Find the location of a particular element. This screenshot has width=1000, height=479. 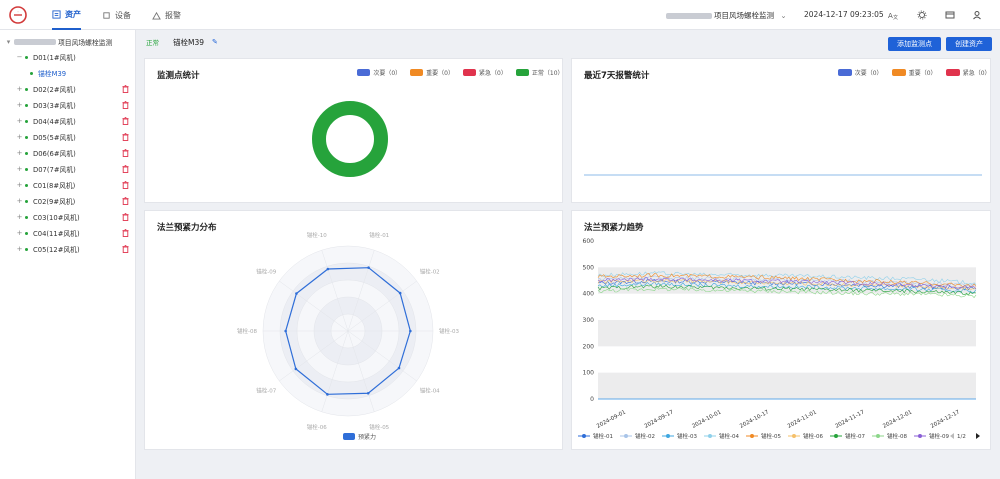

tree-root: ▾ 项目风场螺栓监测 is located at coordinates (59, 42).